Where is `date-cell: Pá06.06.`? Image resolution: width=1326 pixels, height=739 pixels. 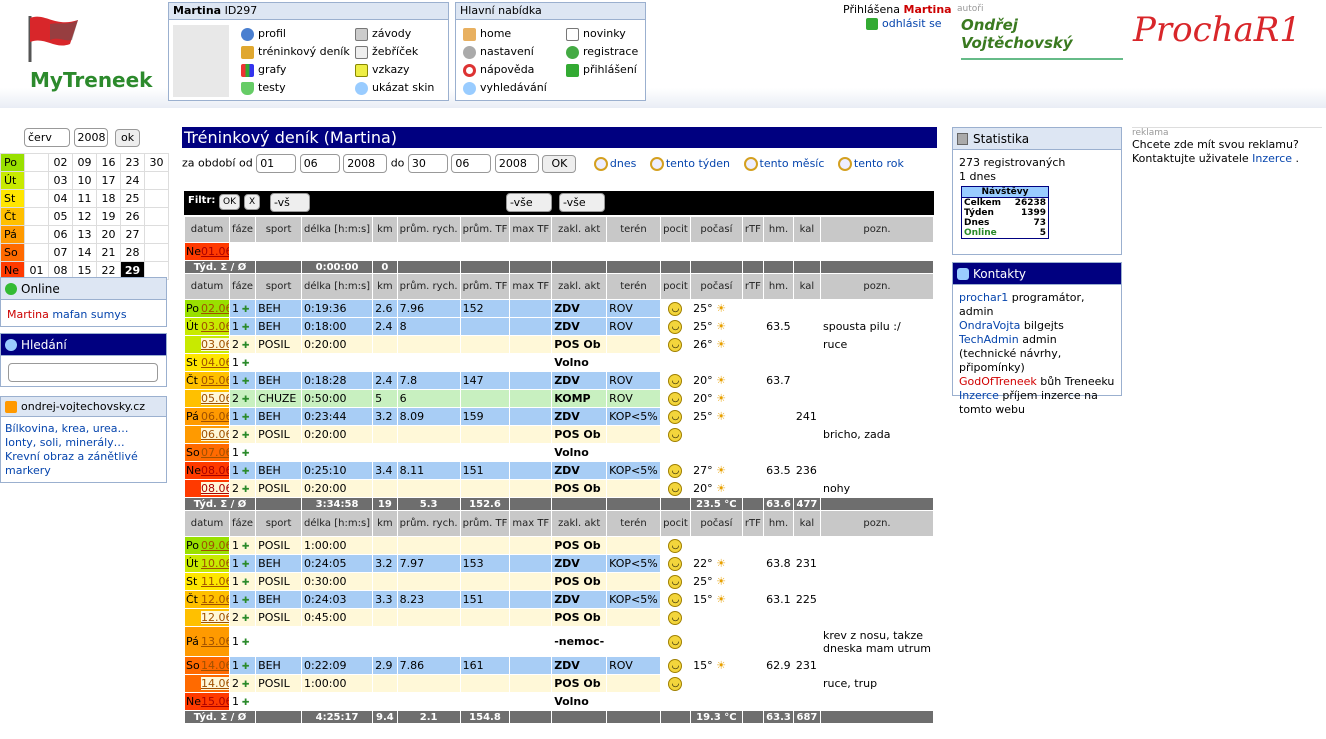
date-cell: Pá06.06. is located at coordinates (207, 416).